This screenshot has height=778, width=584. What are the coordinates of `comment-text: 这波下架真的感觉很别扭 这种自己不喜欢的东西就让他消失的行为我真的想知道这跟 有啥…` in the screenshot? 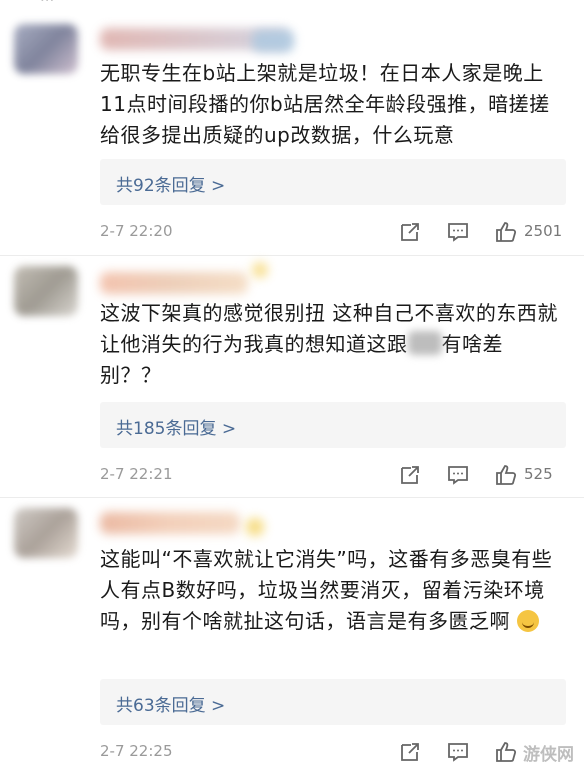 It's located at (330, 344).